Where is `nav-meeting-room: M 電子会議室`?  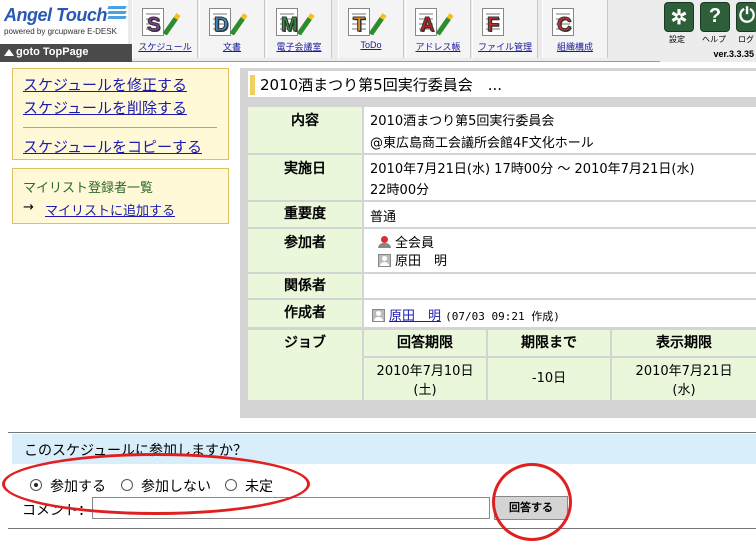 nav-meeting-room: M 電子会議室 is located at coordinates (299, 29).